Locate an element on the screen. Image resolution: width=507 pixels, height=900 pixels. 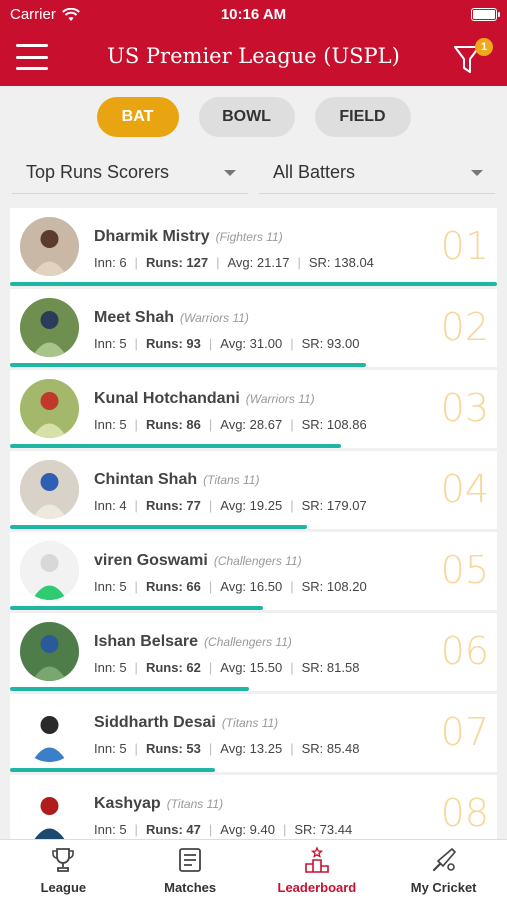
player-team: (Challengers 11) is located at coordinates (257, 561).